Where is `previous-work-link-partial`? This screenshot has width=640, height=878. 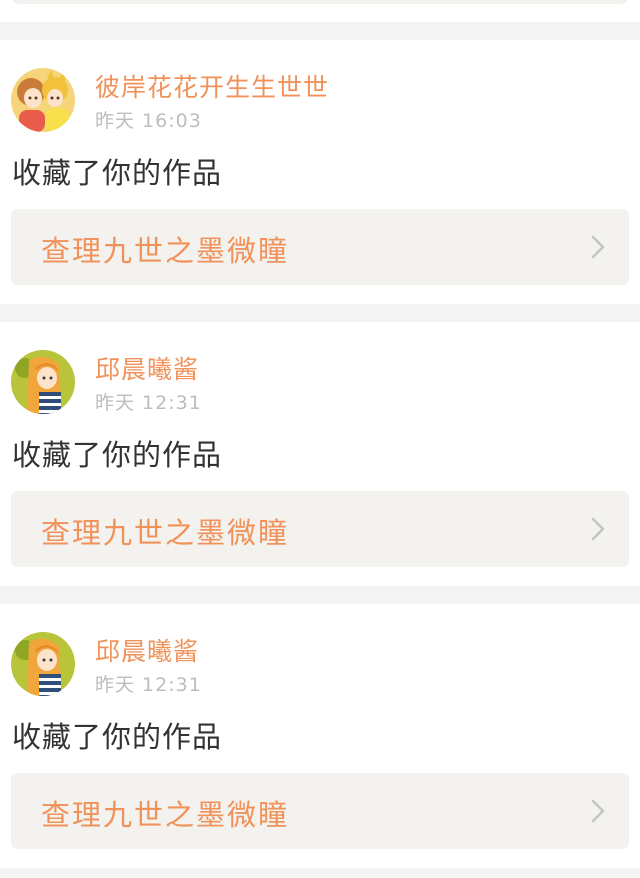
previous-work-link-partial is located at coordinates (320, 2).